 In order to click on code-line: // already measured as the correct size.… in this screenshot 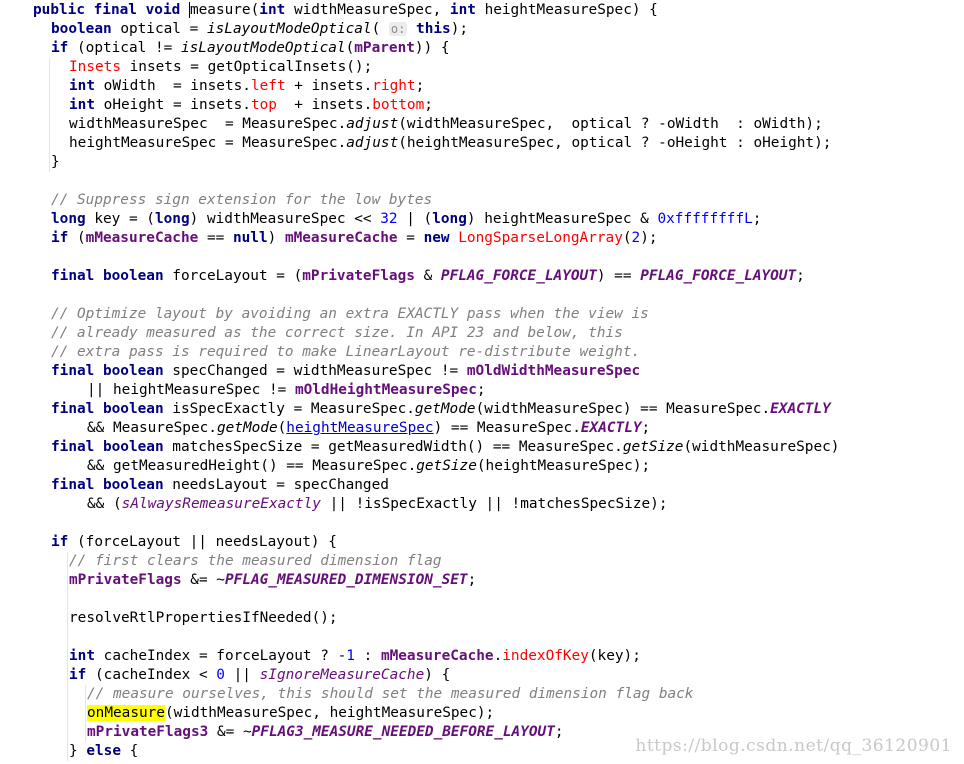, I will do `click(337, 333)`.